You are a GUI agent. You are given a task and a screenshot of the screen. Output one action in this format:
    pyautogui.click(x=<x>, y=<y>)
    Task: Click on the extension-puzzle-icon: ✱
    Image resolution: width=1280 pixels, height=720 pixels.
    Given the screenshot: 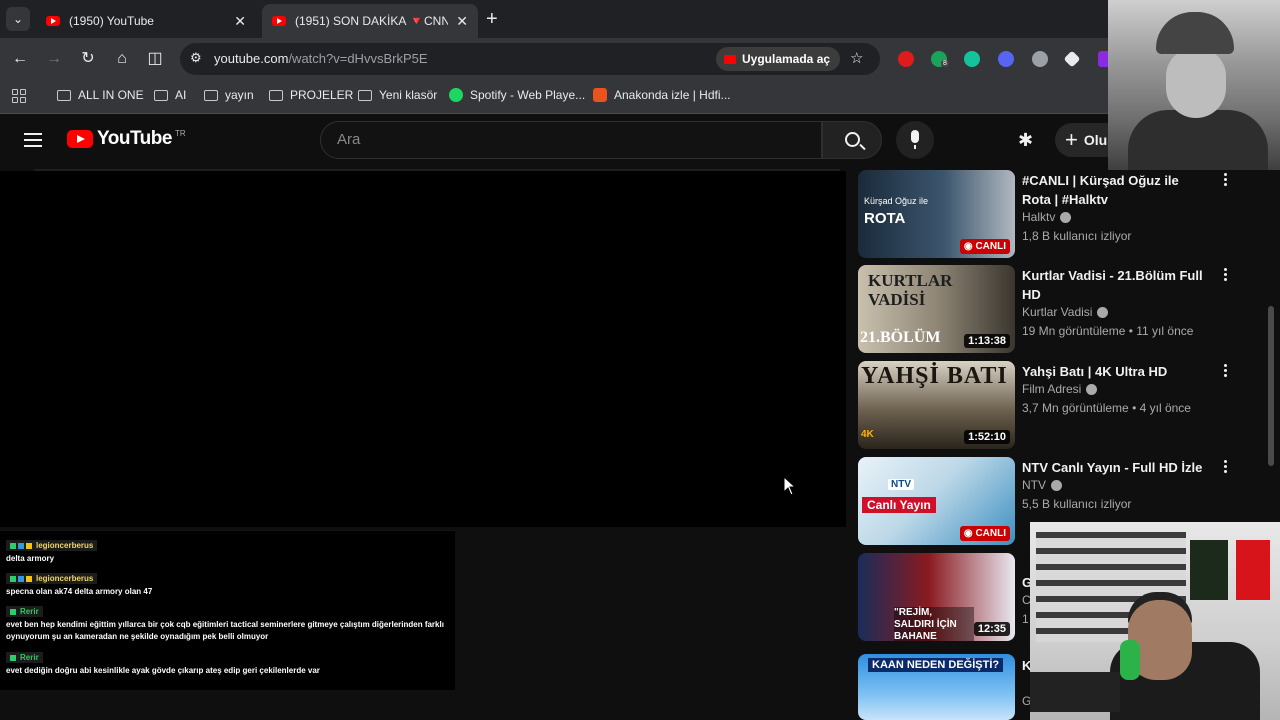 What is the action you would take?
    pyautogui.click(x=1025, y=140)
    